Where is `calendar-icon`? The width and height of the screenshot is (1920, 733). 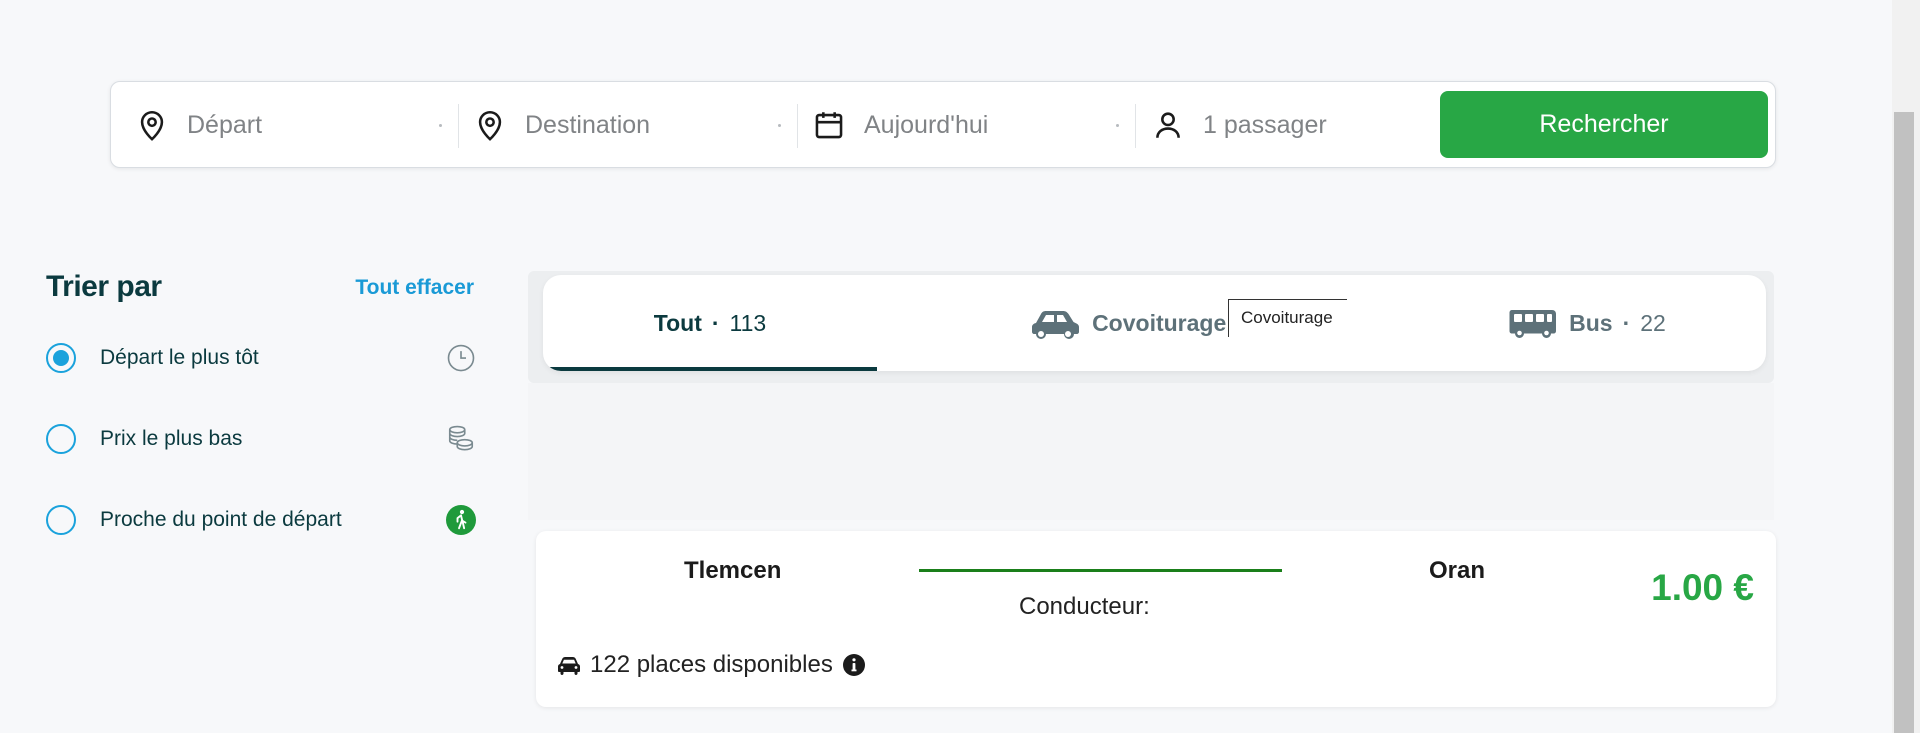 calendar-icon is located at coordinates (829, 125).